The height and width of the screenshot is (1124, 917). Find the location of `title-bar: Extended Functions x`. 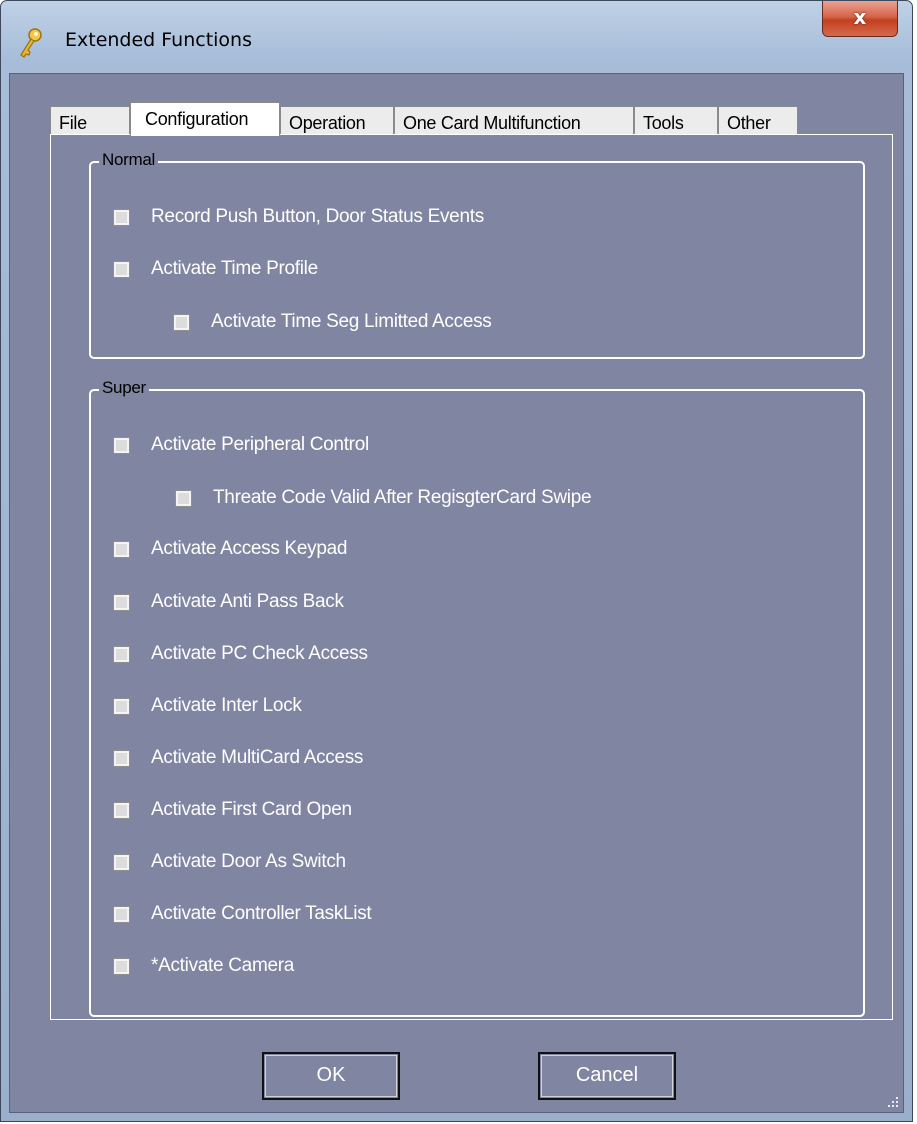

title-bar: Extended Functions x is located at coordinates (456, 37).